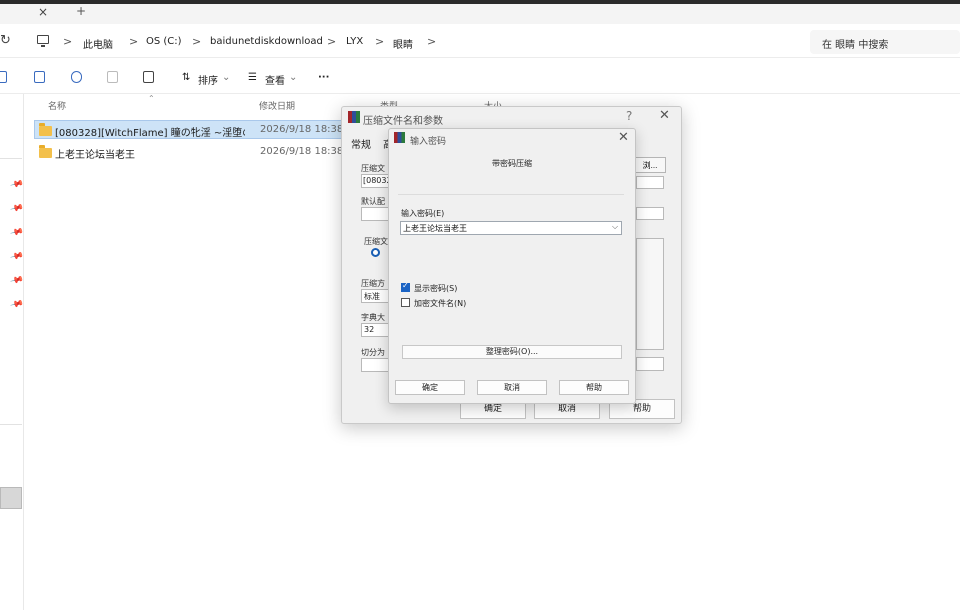 The height and width of the screenshot is (610, 960). I want to click on column-header-name: 名称, so click(57, 105).